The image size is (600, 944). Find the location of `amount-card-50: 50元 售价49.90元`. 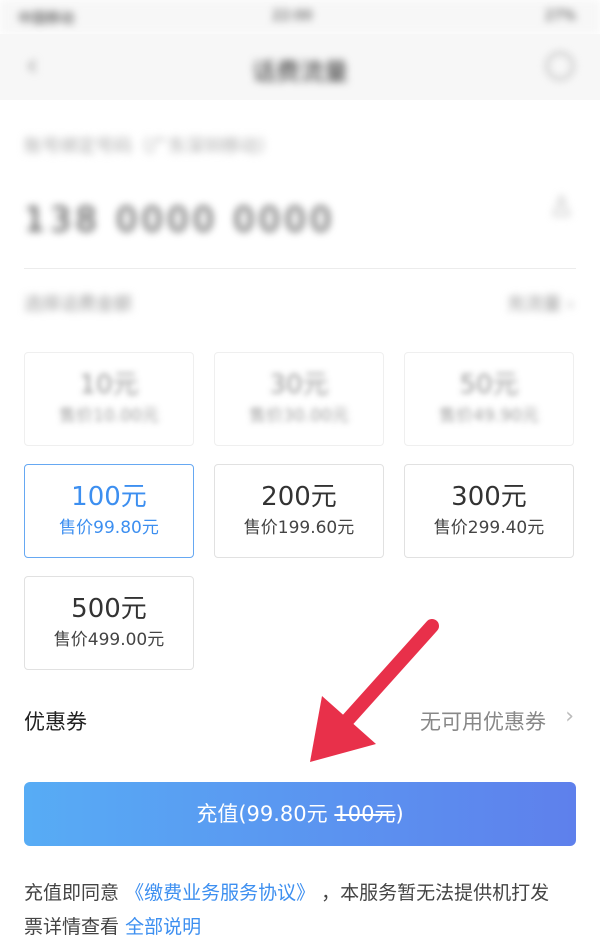

amount-card-50: 50元 售价49.90元 is located at coordinates (489, 399).